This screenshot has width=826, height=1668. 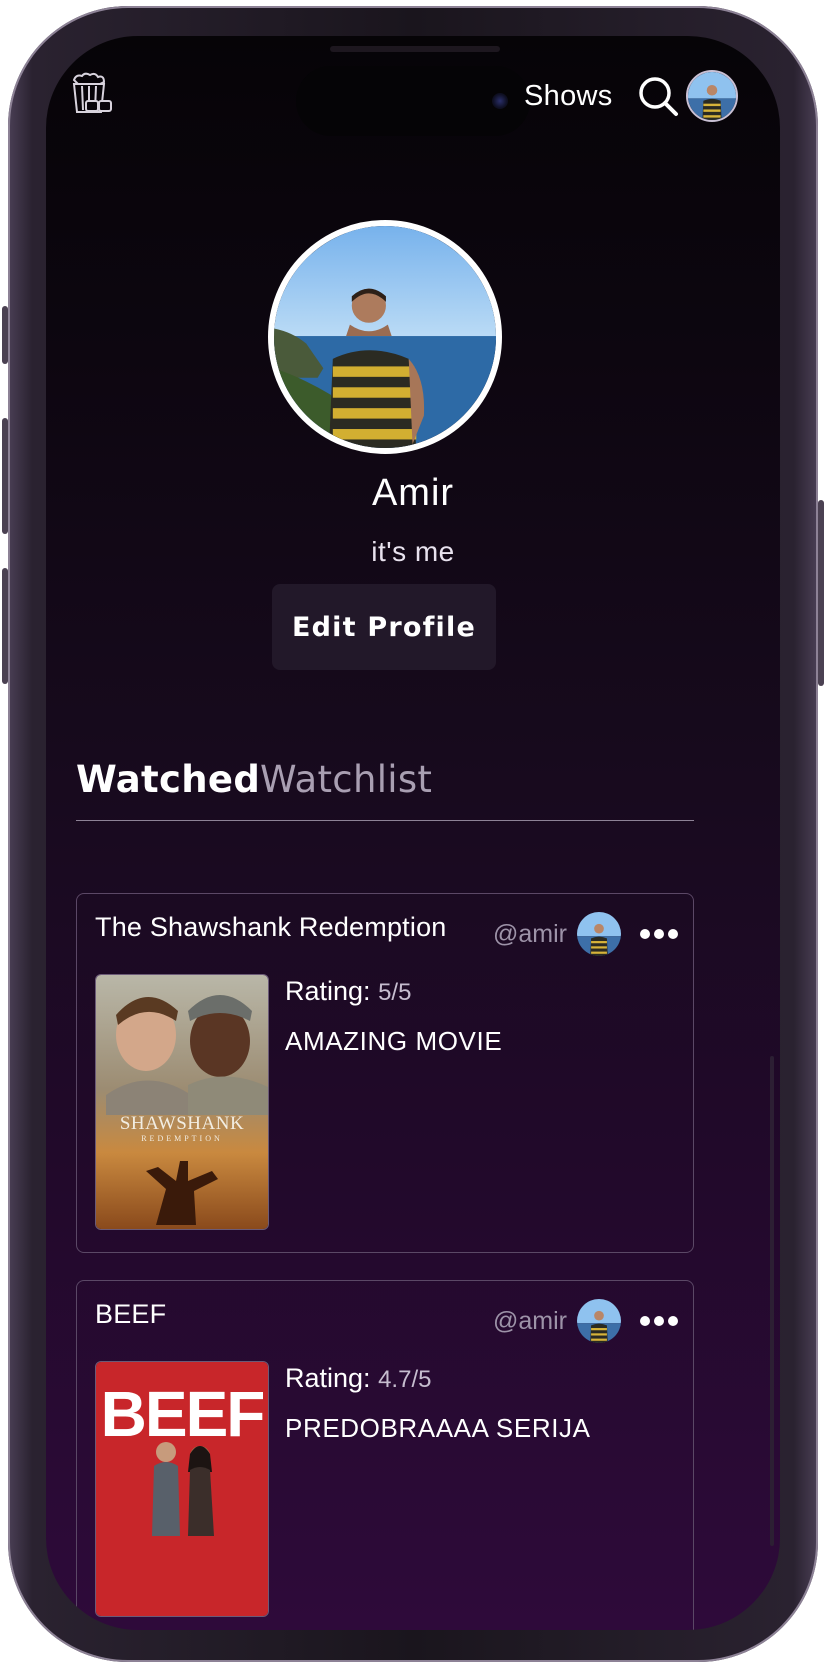 What do you see at coordinates (394, 1041) in the screenshot?
I see `review-text: AMAZING MOVIE` at bounding box center [394, 1041].